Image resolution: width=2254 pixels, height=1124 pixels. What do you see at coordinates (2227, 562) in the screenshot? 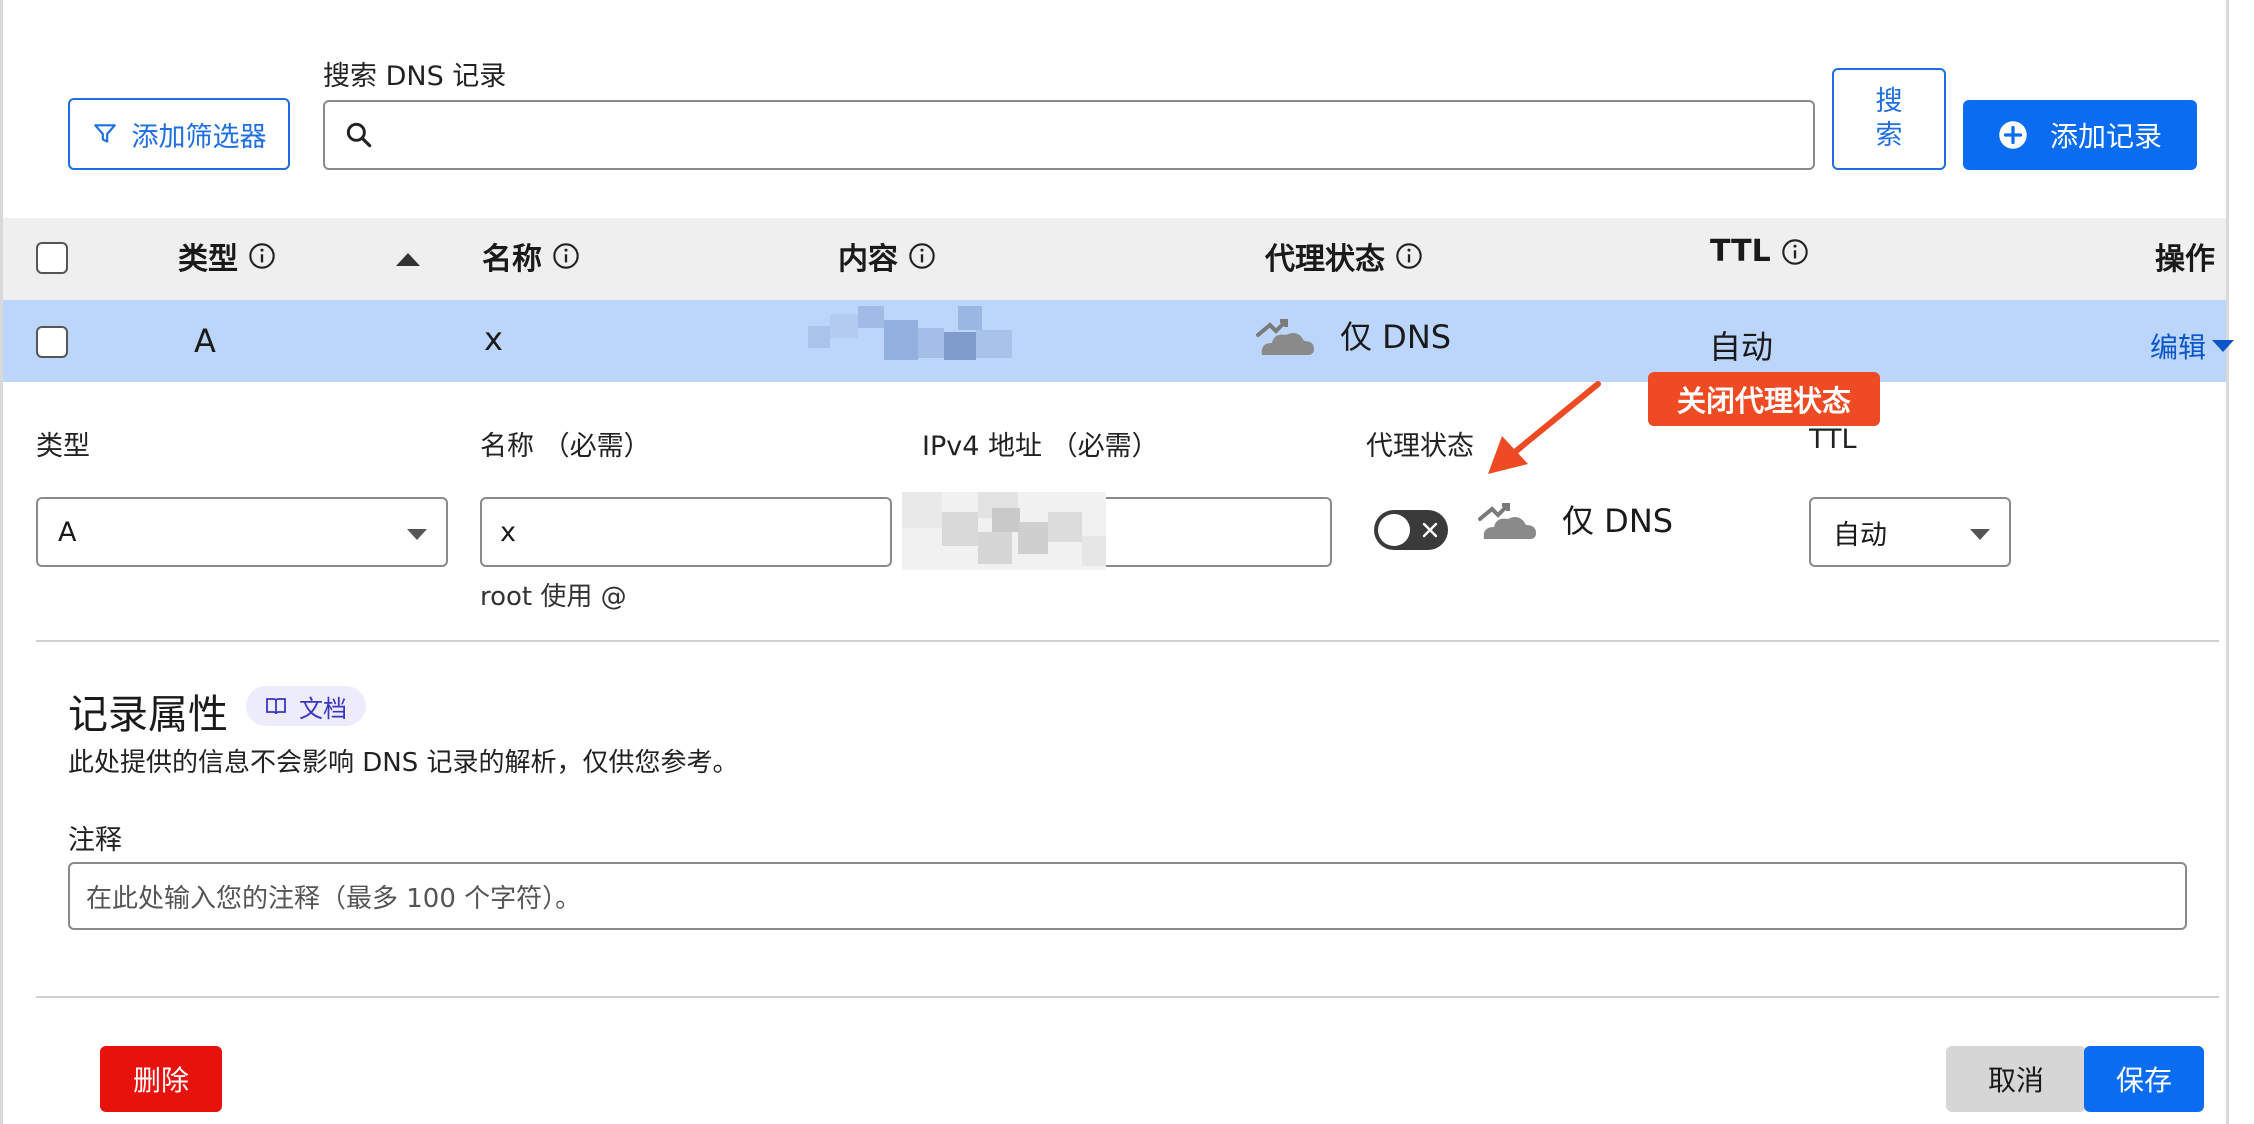
I see `frame-right-border` at bounding box center [2227, 562].